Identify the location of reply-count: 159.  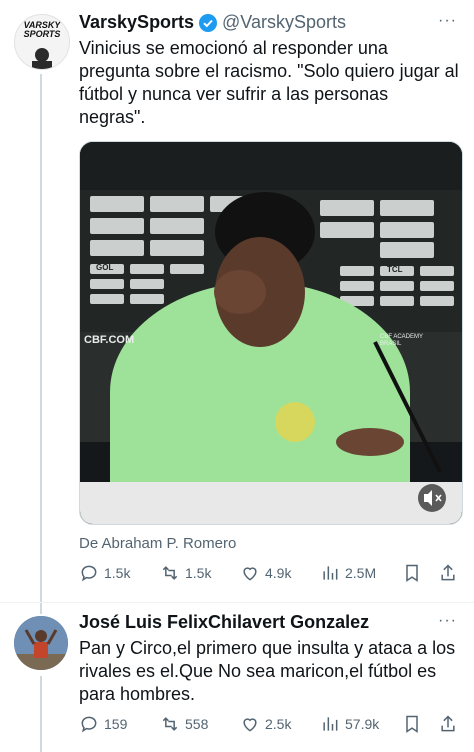
(116, 724).